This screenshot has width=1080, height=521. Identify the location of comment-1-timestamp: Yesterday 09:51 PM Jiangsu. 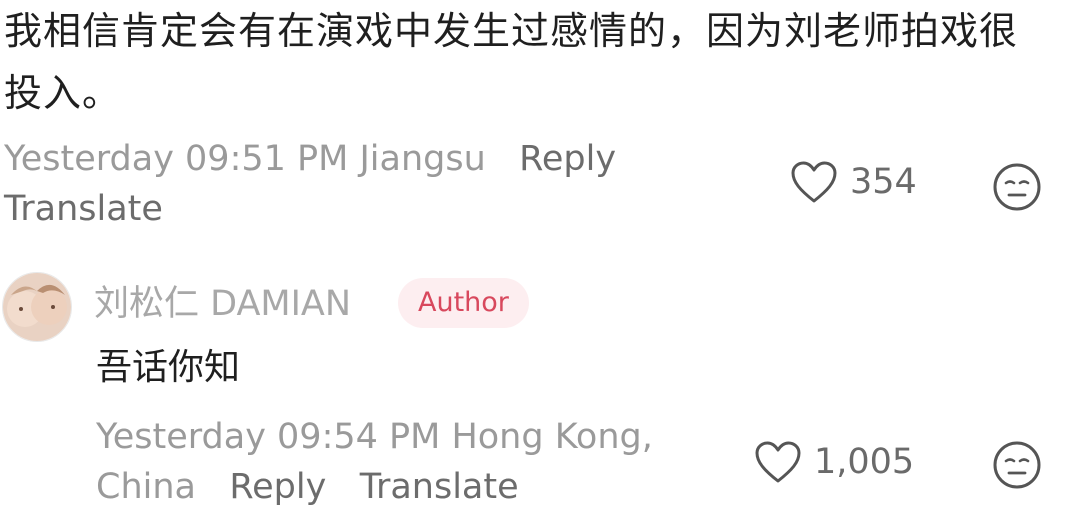
(245, 159).